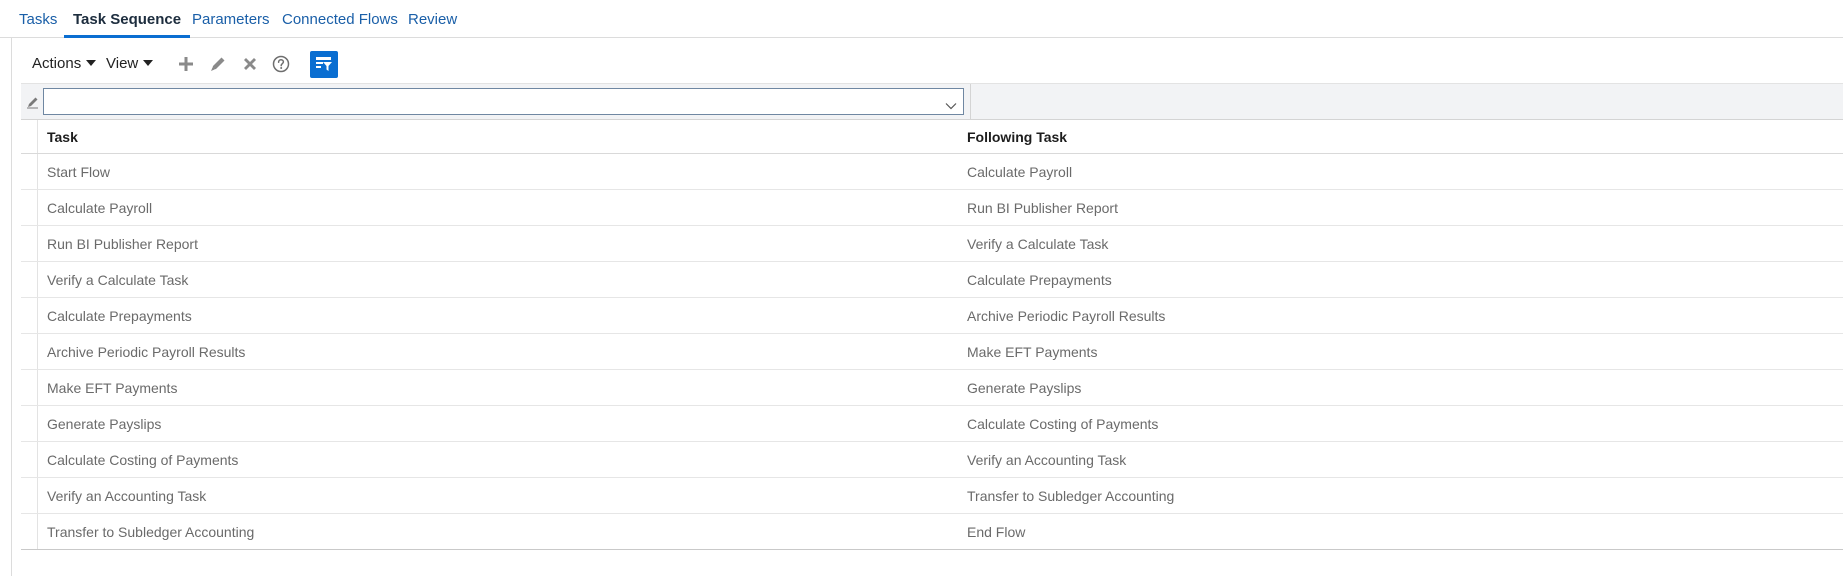  I want to click on tab-connected-flows: Connected Flows, so click(340, 19).